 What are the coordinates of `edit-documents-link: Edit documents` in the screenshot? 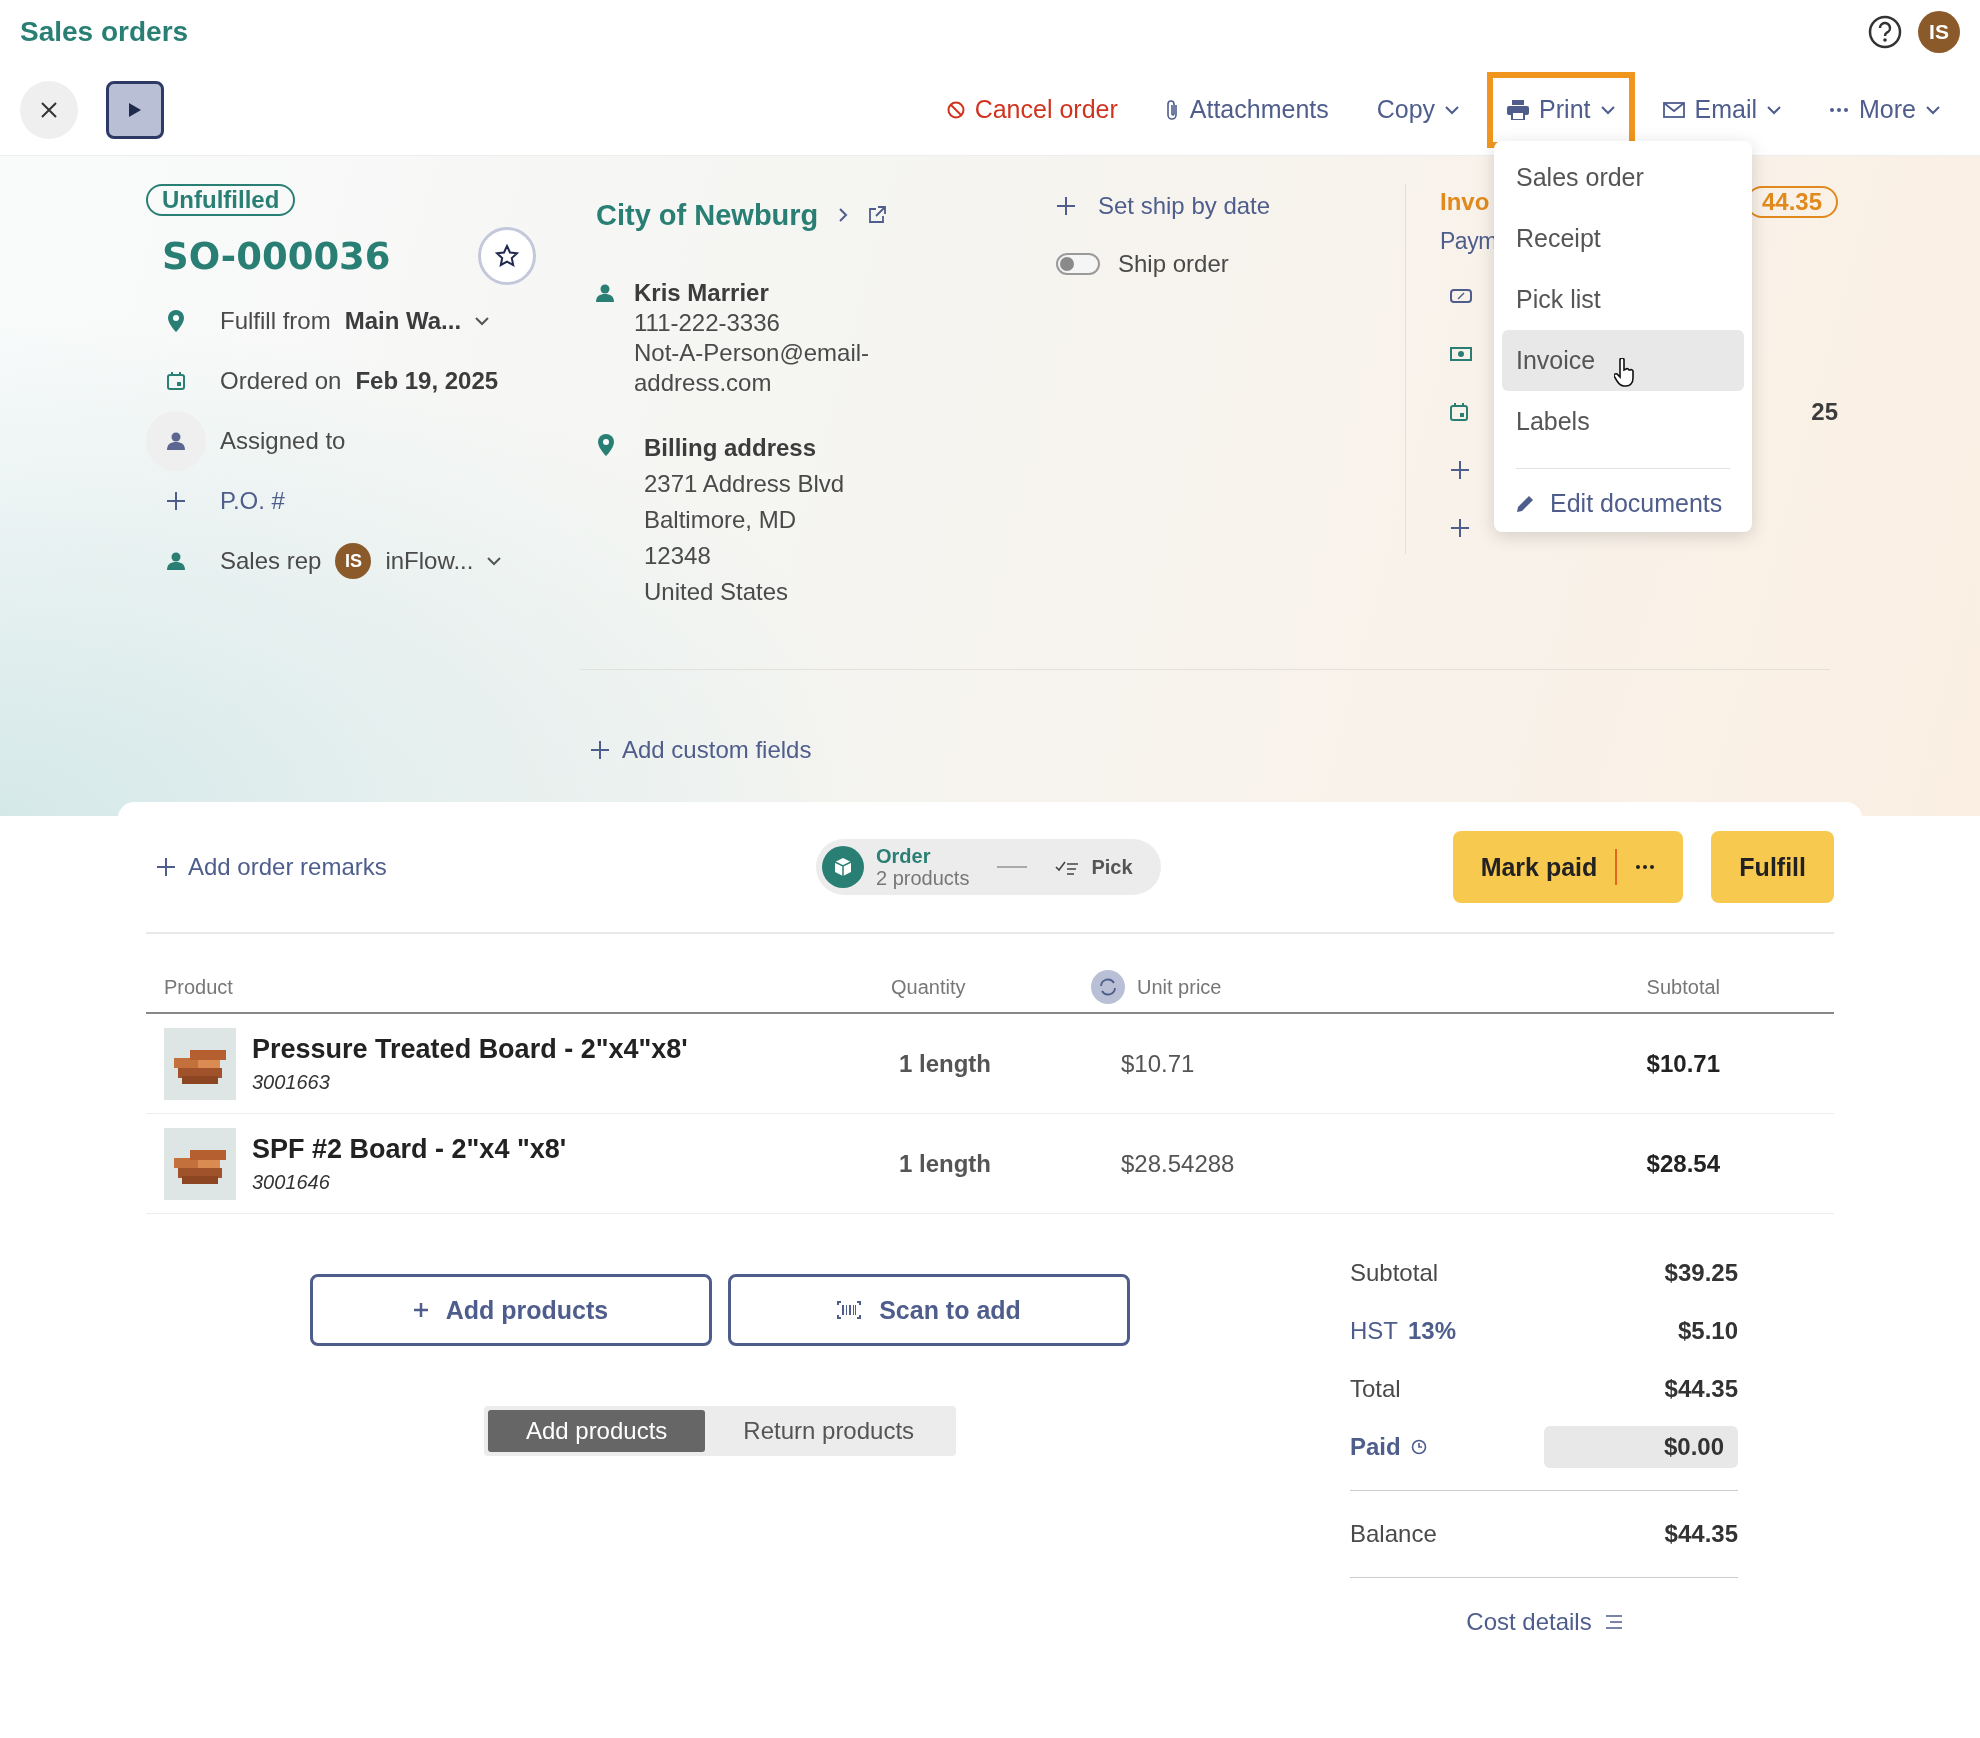 It's located at (1623, 503).